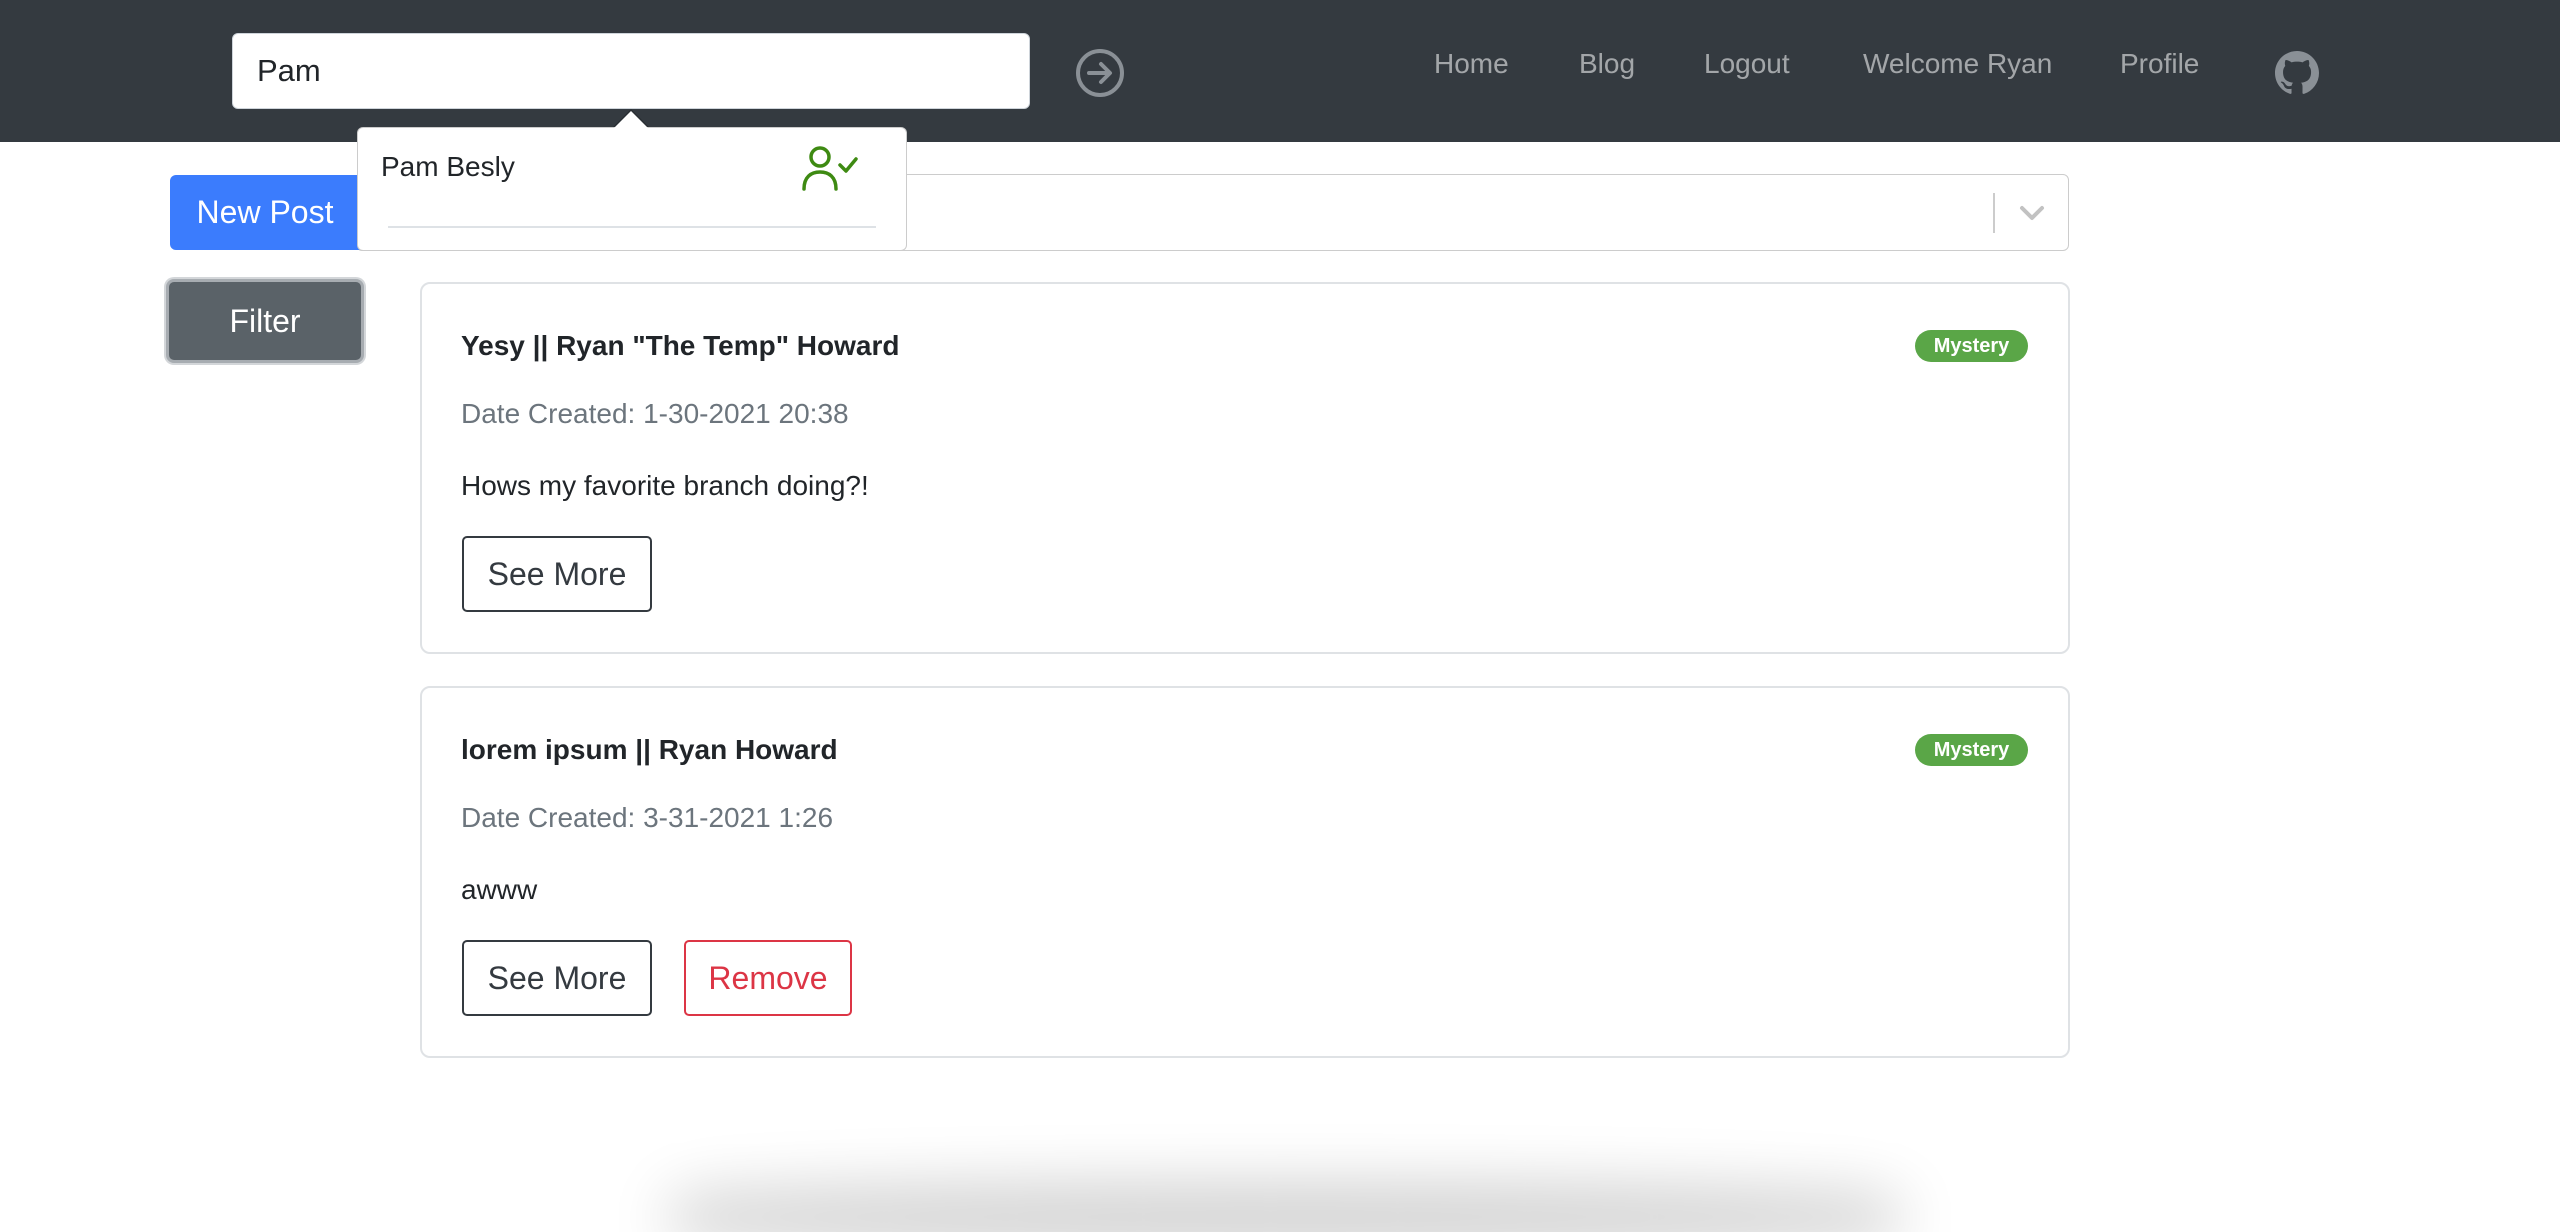 This screenshot has height=1232, width=2560. Describe the element at coordinates (665, 485) in the screenshot. I see `post-body: Hows my favorite branch doing?!` at that location.